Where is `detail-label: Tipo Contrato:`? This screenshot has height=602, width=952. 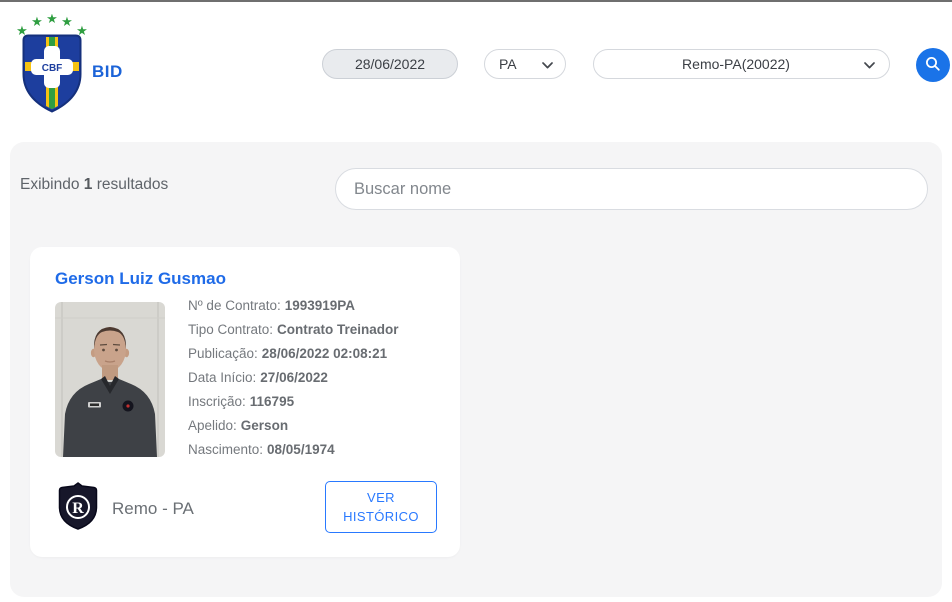 detail-label: Tipo Contrato: is located at coordinates (231, 329).